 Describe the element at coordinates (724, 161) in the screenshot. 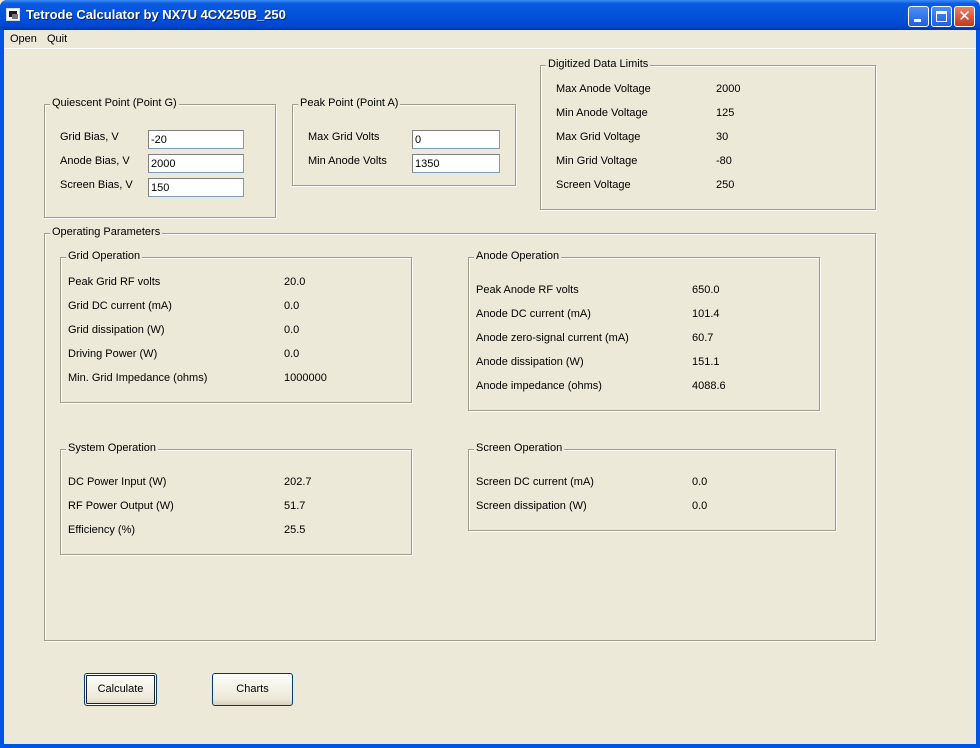

I see `limit-value: -80` at that location.